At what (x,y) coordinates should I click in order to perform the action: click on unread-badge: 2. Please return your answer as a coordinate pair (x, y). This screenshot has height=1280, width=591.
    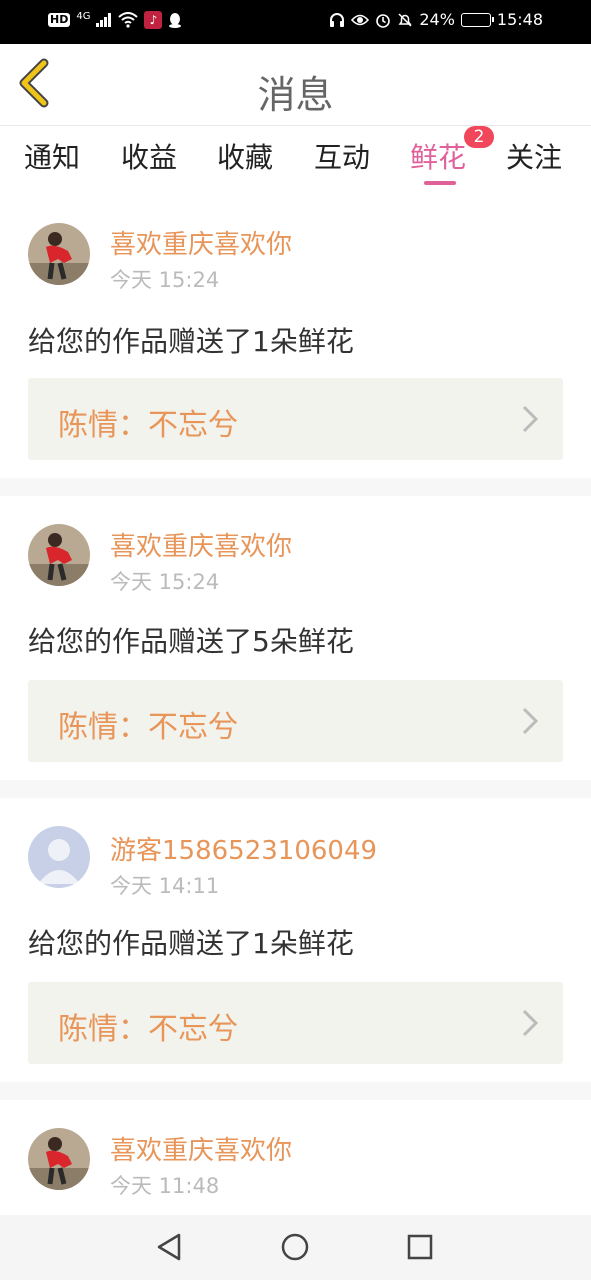
    Looking at the image, I should click on (479, 137).